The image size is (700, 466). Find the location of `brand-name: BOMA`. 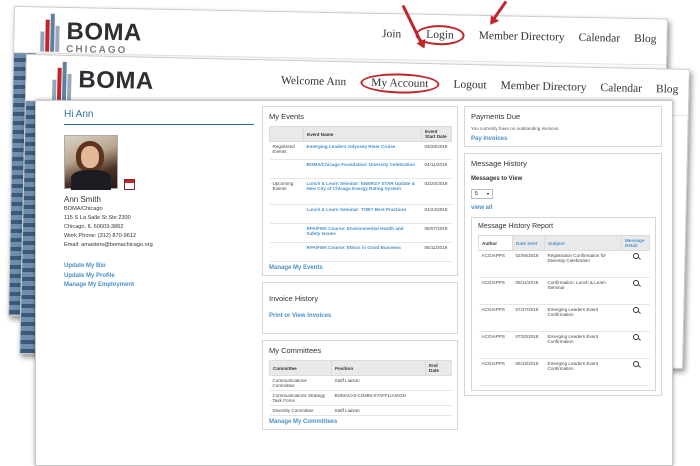

brand-name: BOMA is located at coordinates (116, 80).